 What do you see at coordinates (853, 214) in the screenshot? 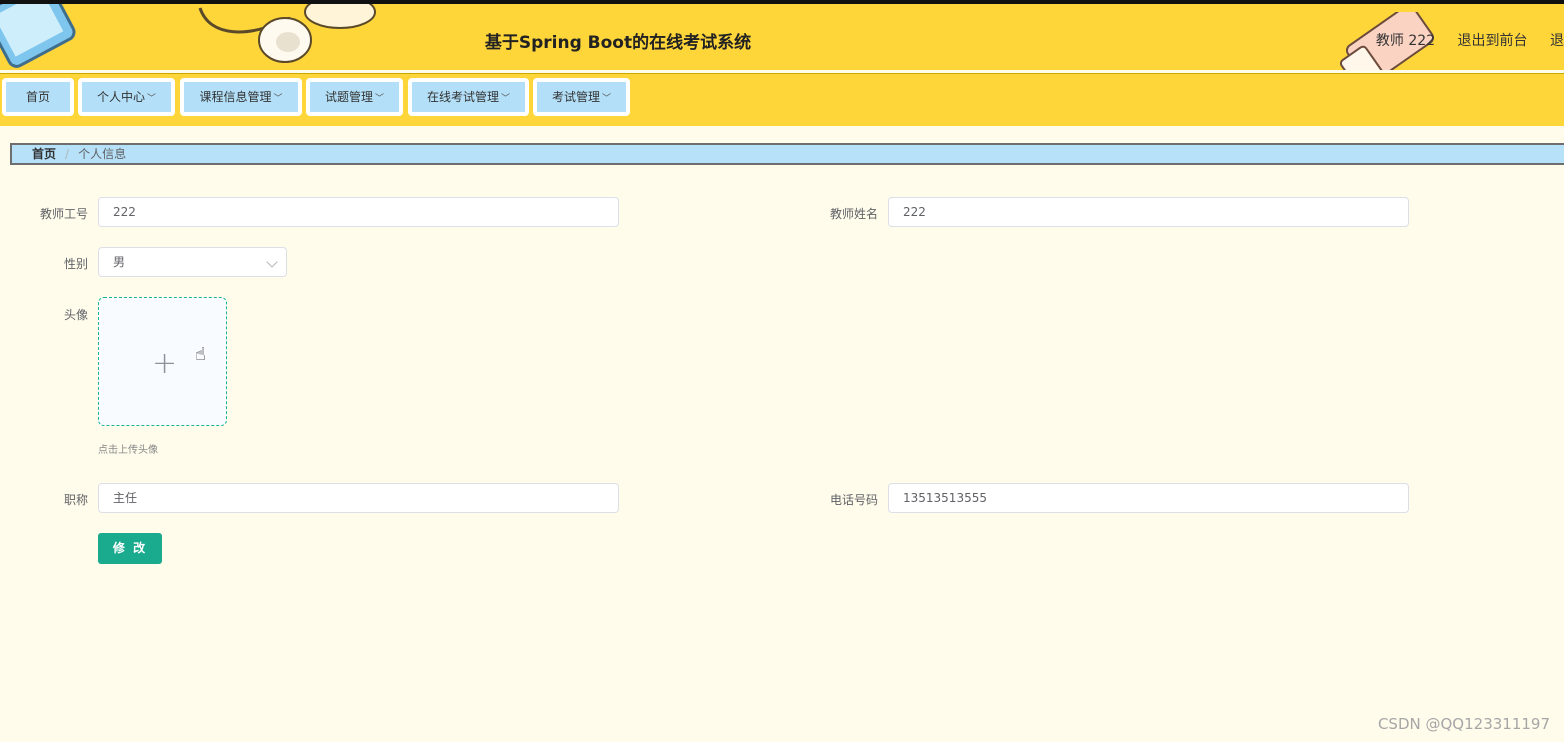
I see `teacher-name-label: 教师姓名` at bounding box center [853, 214].